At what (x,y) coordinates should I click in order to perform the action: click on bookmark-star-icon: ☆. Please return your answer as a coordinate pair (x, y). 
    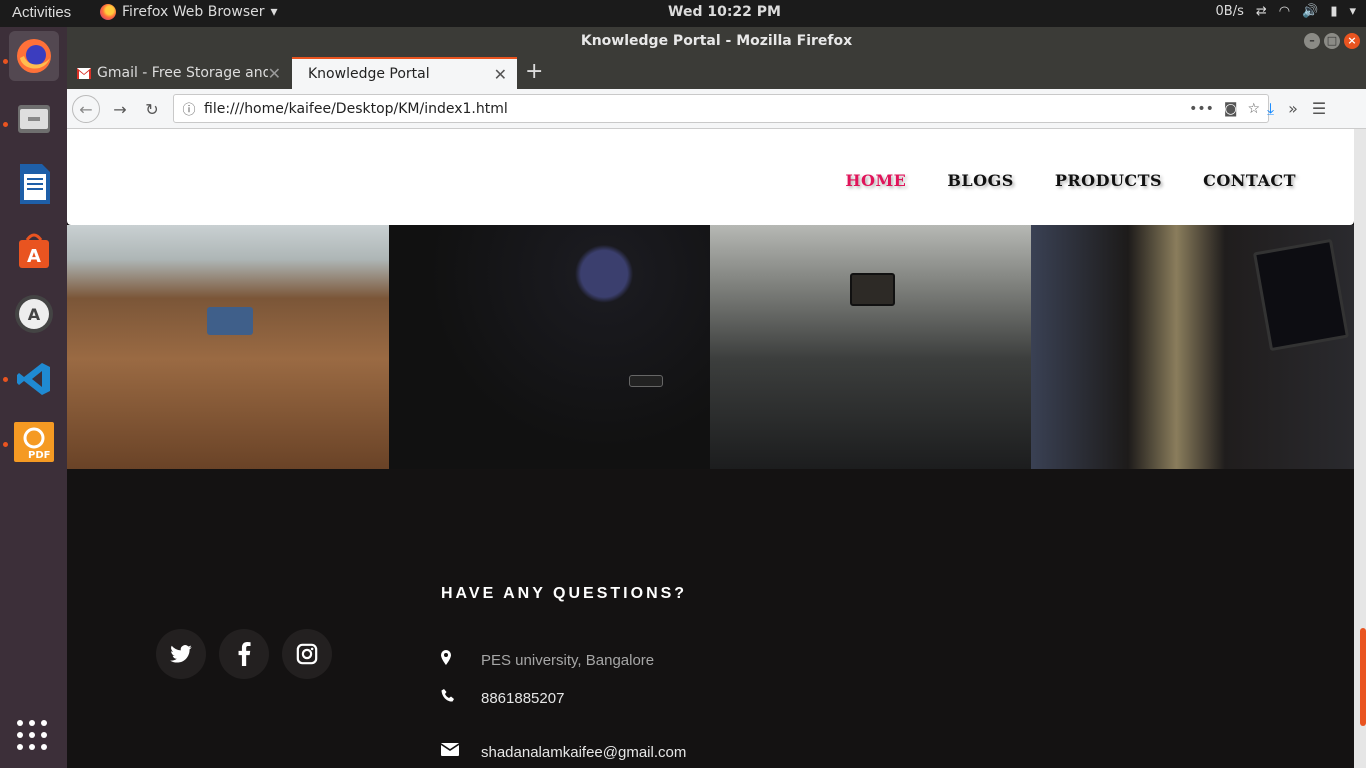
    Looking at the image, I should click on (1253, 109).